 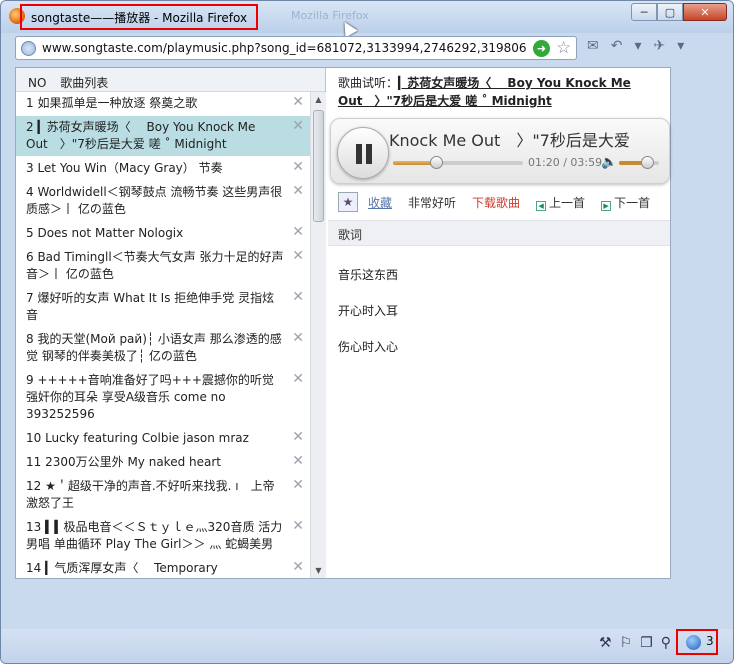 What do you see at coordinates (606, 205) in the screenshot?
I see `next-icon: ▶` at bounding box center [606, 205].